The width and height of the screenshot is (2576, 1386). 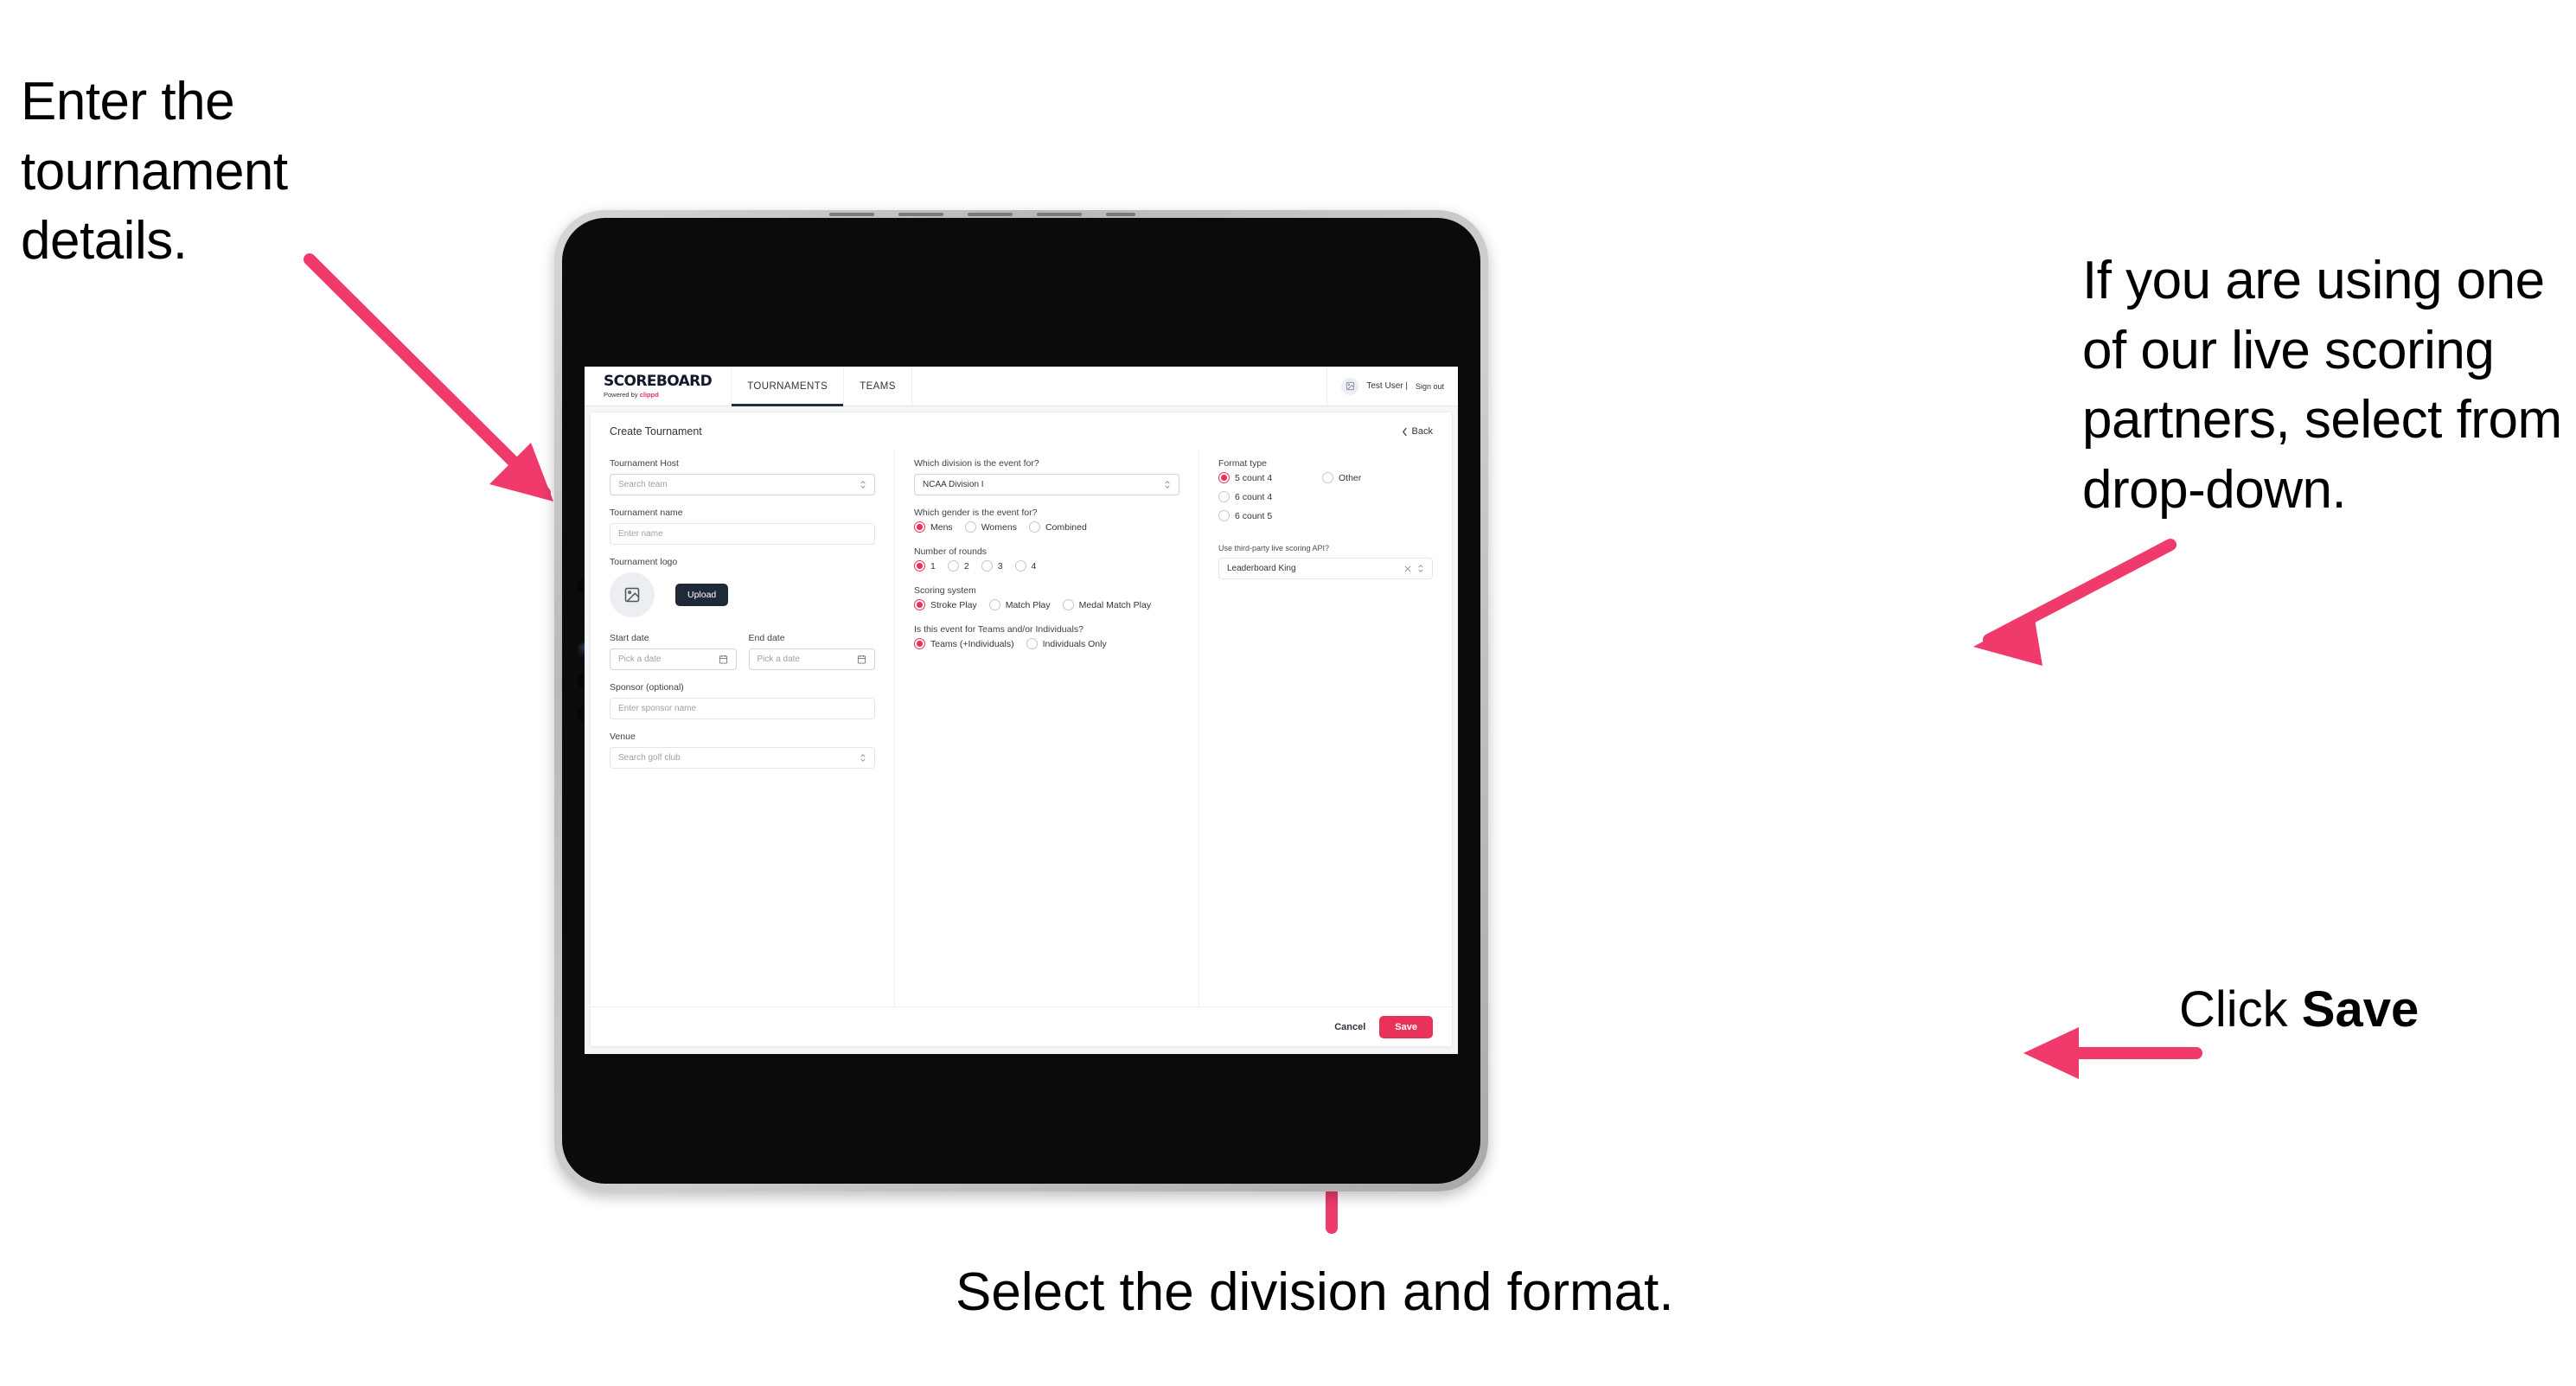 What do you see at coordinates (1406, 1026) in the screenshot?
I see `save-button: Save` at bounding box center [1406, 1026].